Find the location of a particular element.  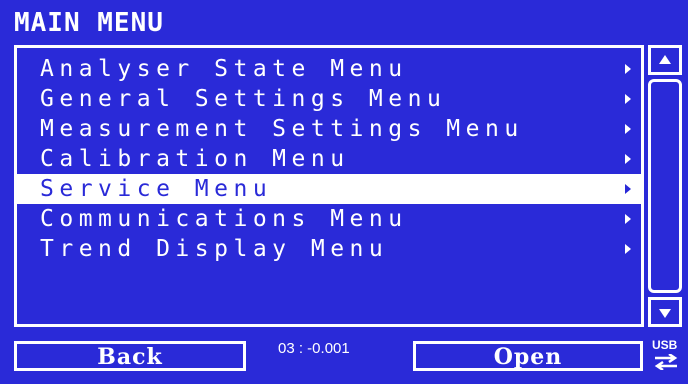

menu-item-label: Calibration Menu is located at coordinates (195, 159).